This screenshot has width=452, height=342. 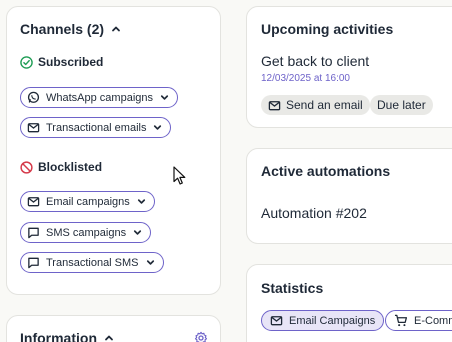 I want to click on stats-tab-email-campaigns: Email Campaigns, so click(x=323, y=320).